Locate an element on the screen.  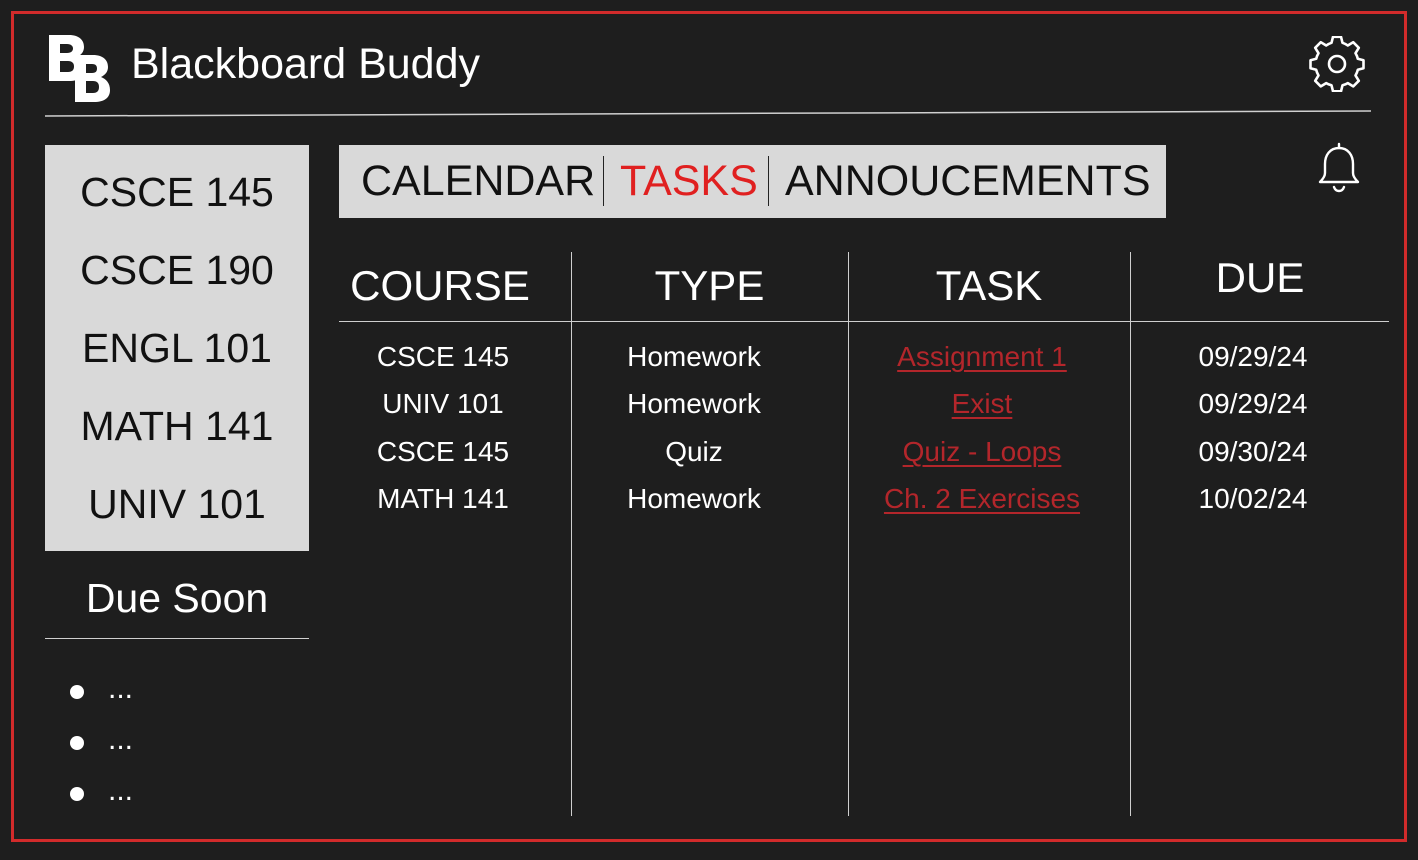
column-header-due: DUE is located at coordinates (1260, 277).